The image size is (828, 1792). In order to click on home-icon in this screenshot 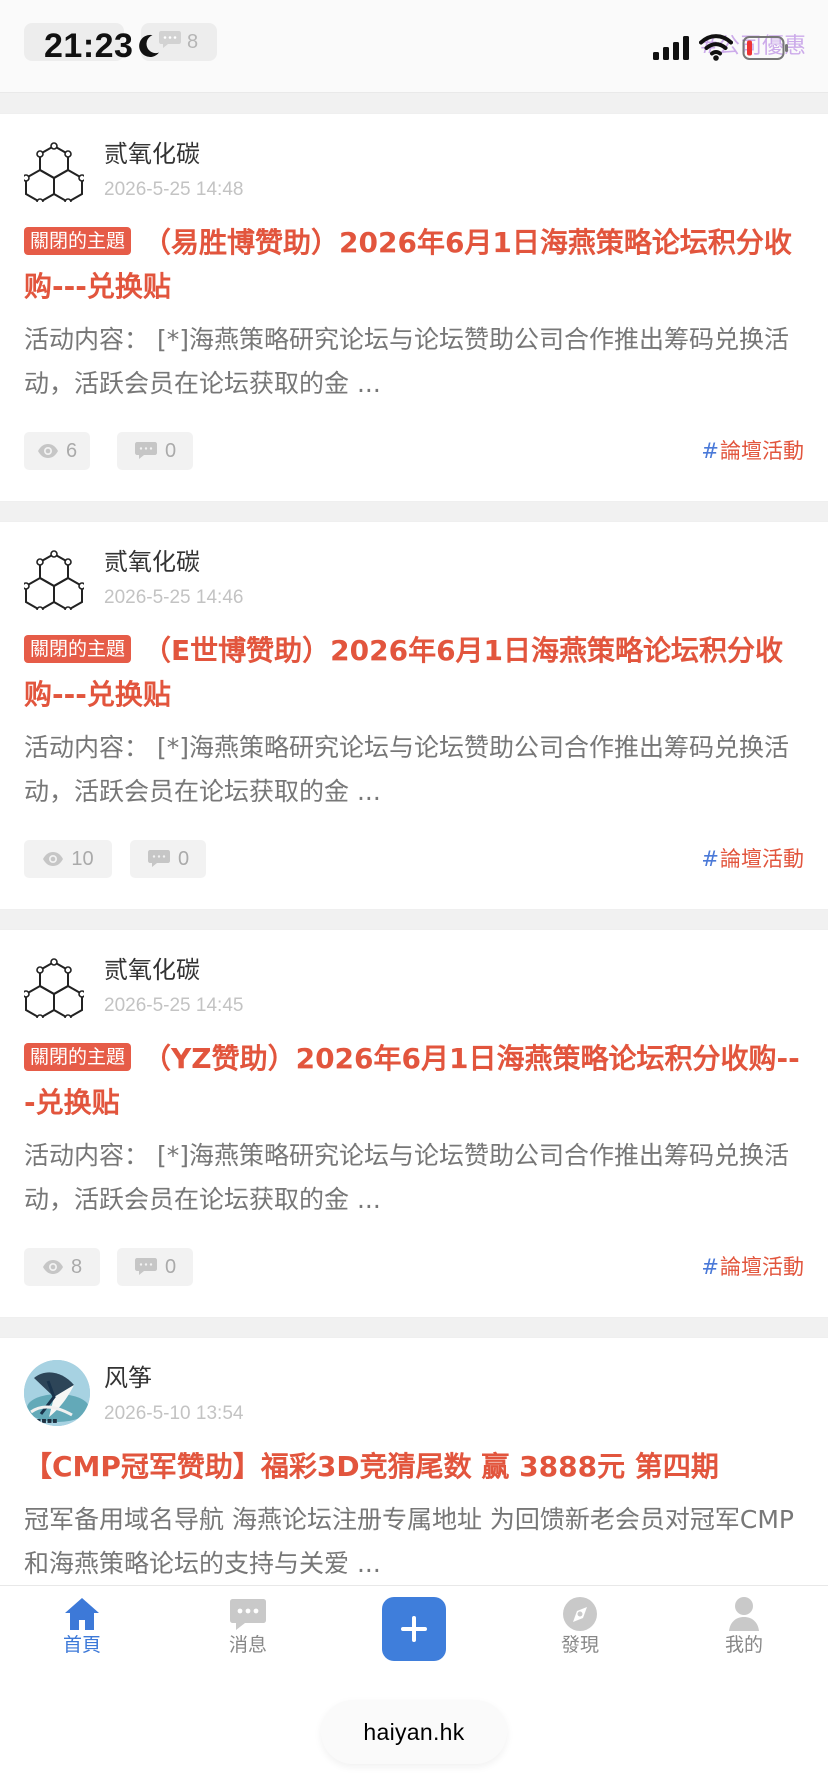, I will do `click(82, 1614)`.